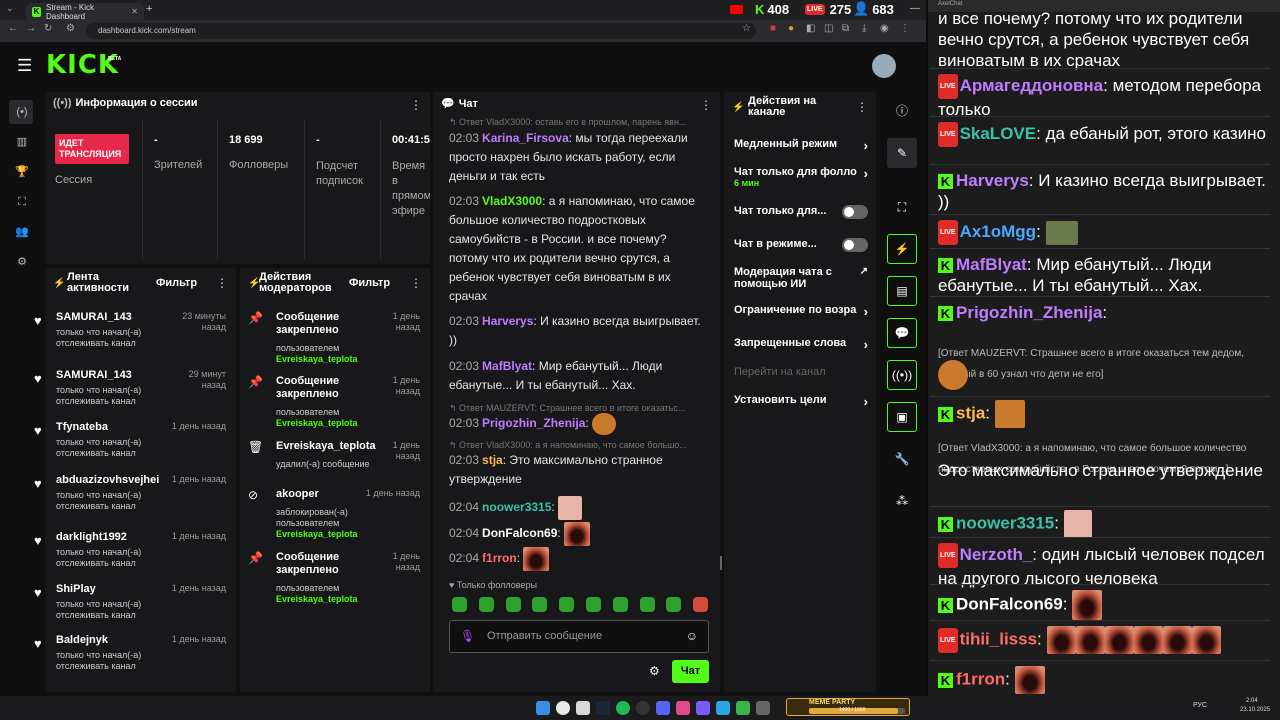  What do you see at coordinates (902, 459) in the screenshot?
I see `wrench-icon: 🔧` at bounding box center [902, 459].